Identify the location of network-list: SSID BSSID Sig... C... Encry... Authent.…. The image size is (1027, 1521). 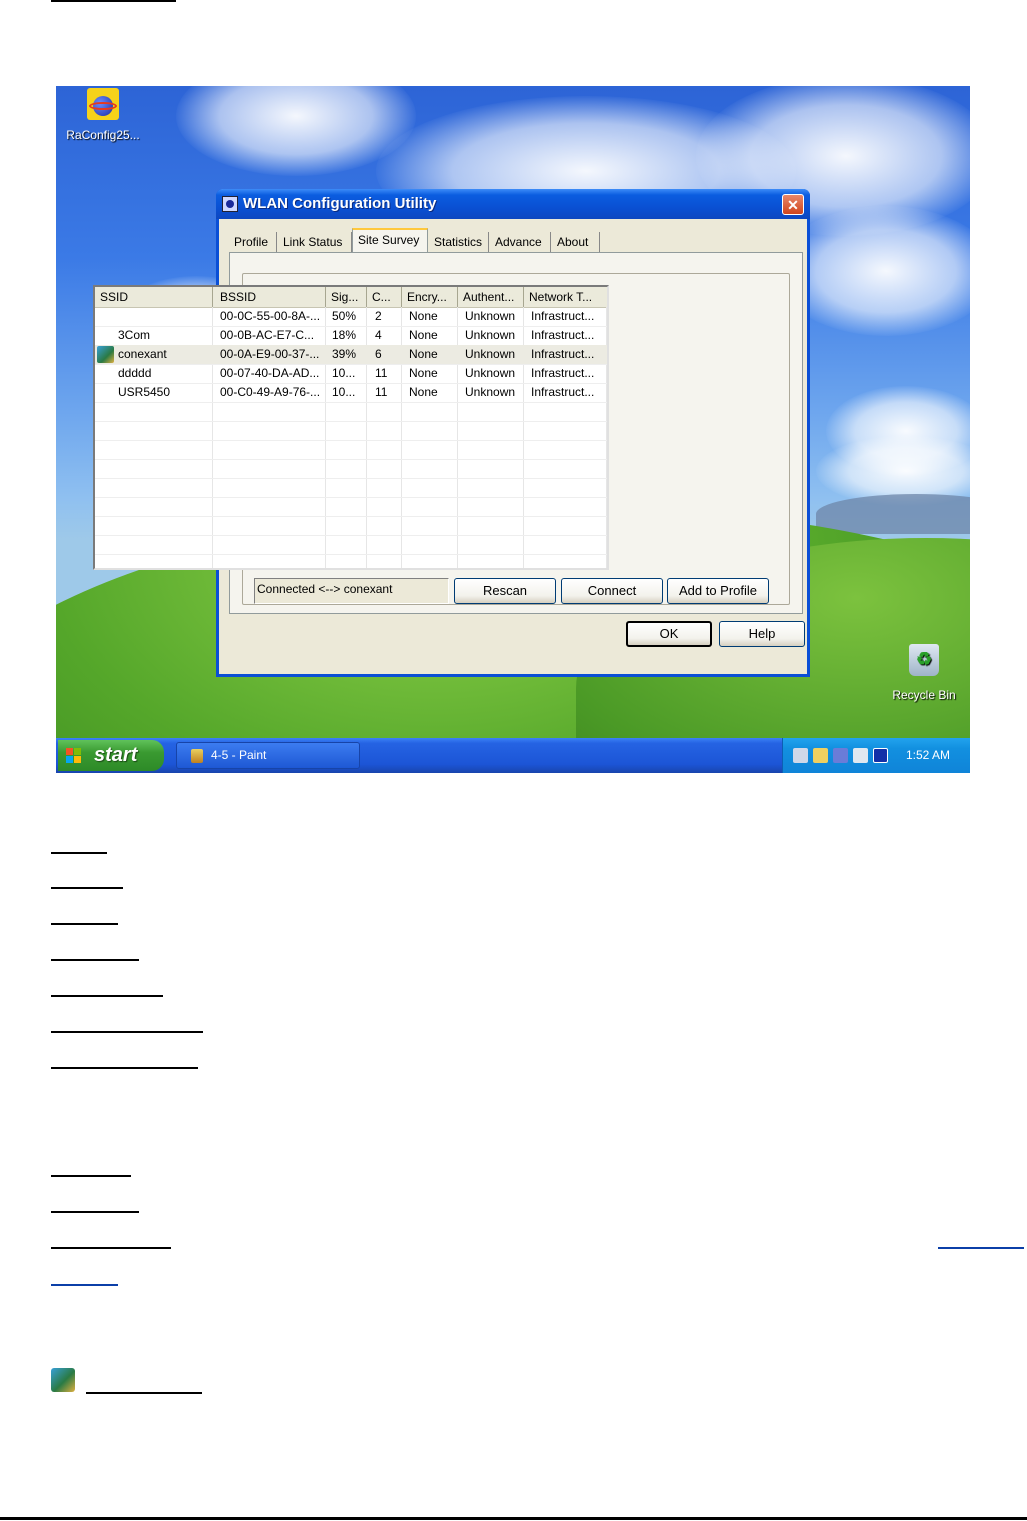
(351, 427).